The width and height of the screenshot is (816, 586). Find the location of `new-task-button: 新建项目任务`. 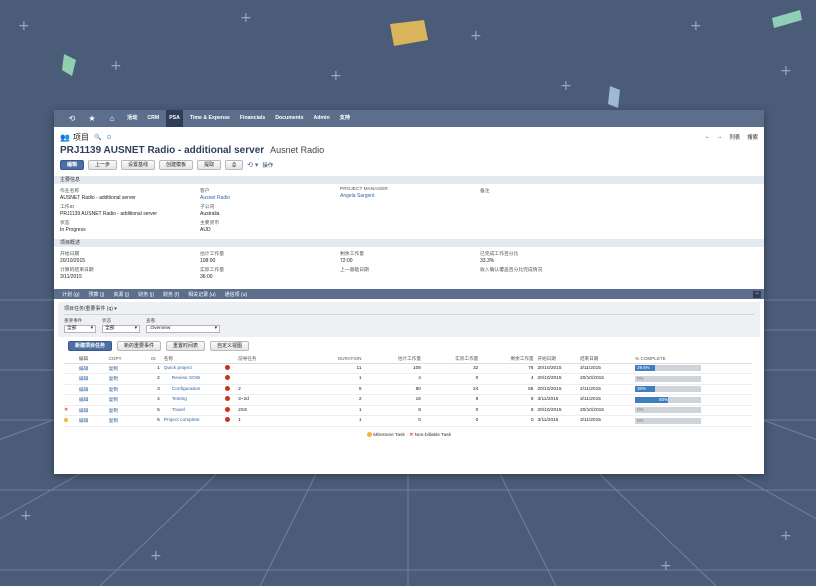

new-task-button: 新建项目任务 is located at coordinates (90, 346).